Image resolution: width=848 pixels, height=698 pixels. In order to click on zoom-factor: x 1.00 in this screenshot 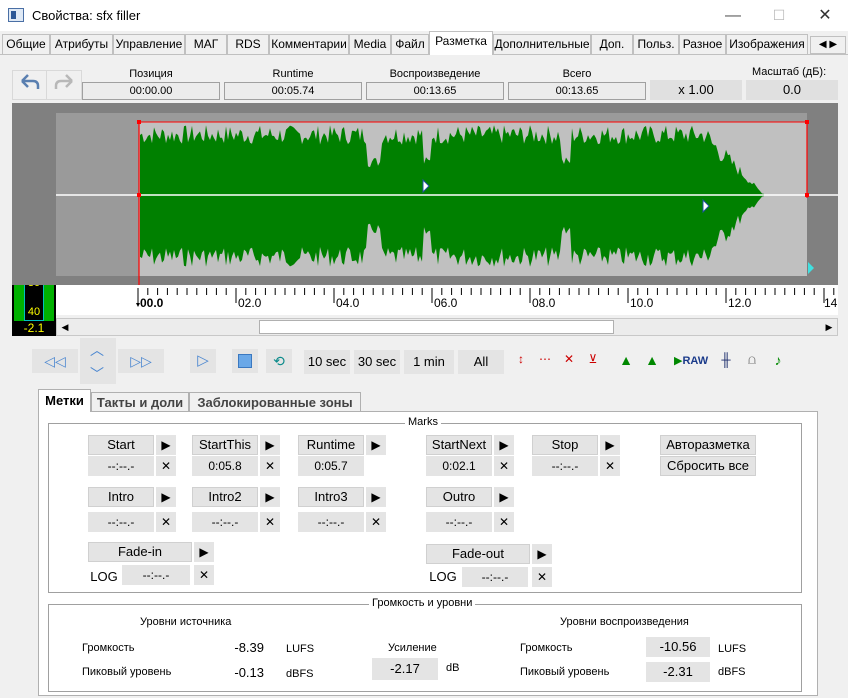, I will do `click(696, 90)`.